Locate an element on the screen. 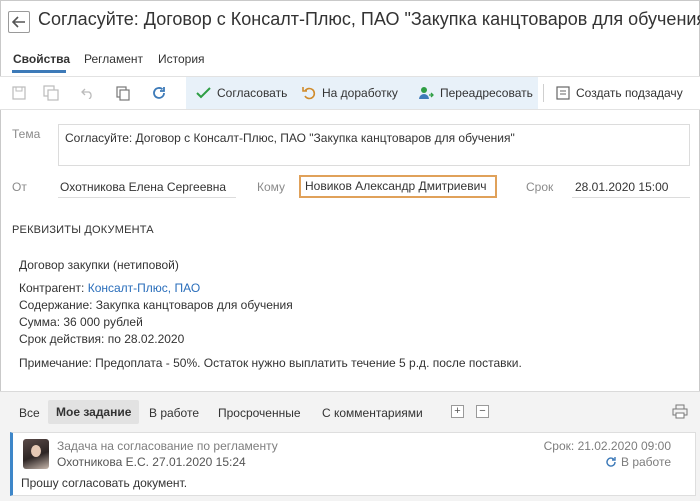 The width and height of the screenshot is (700, 501). sum-line: Сумма: 36 000 рублей is located at coordinates (81, 322).